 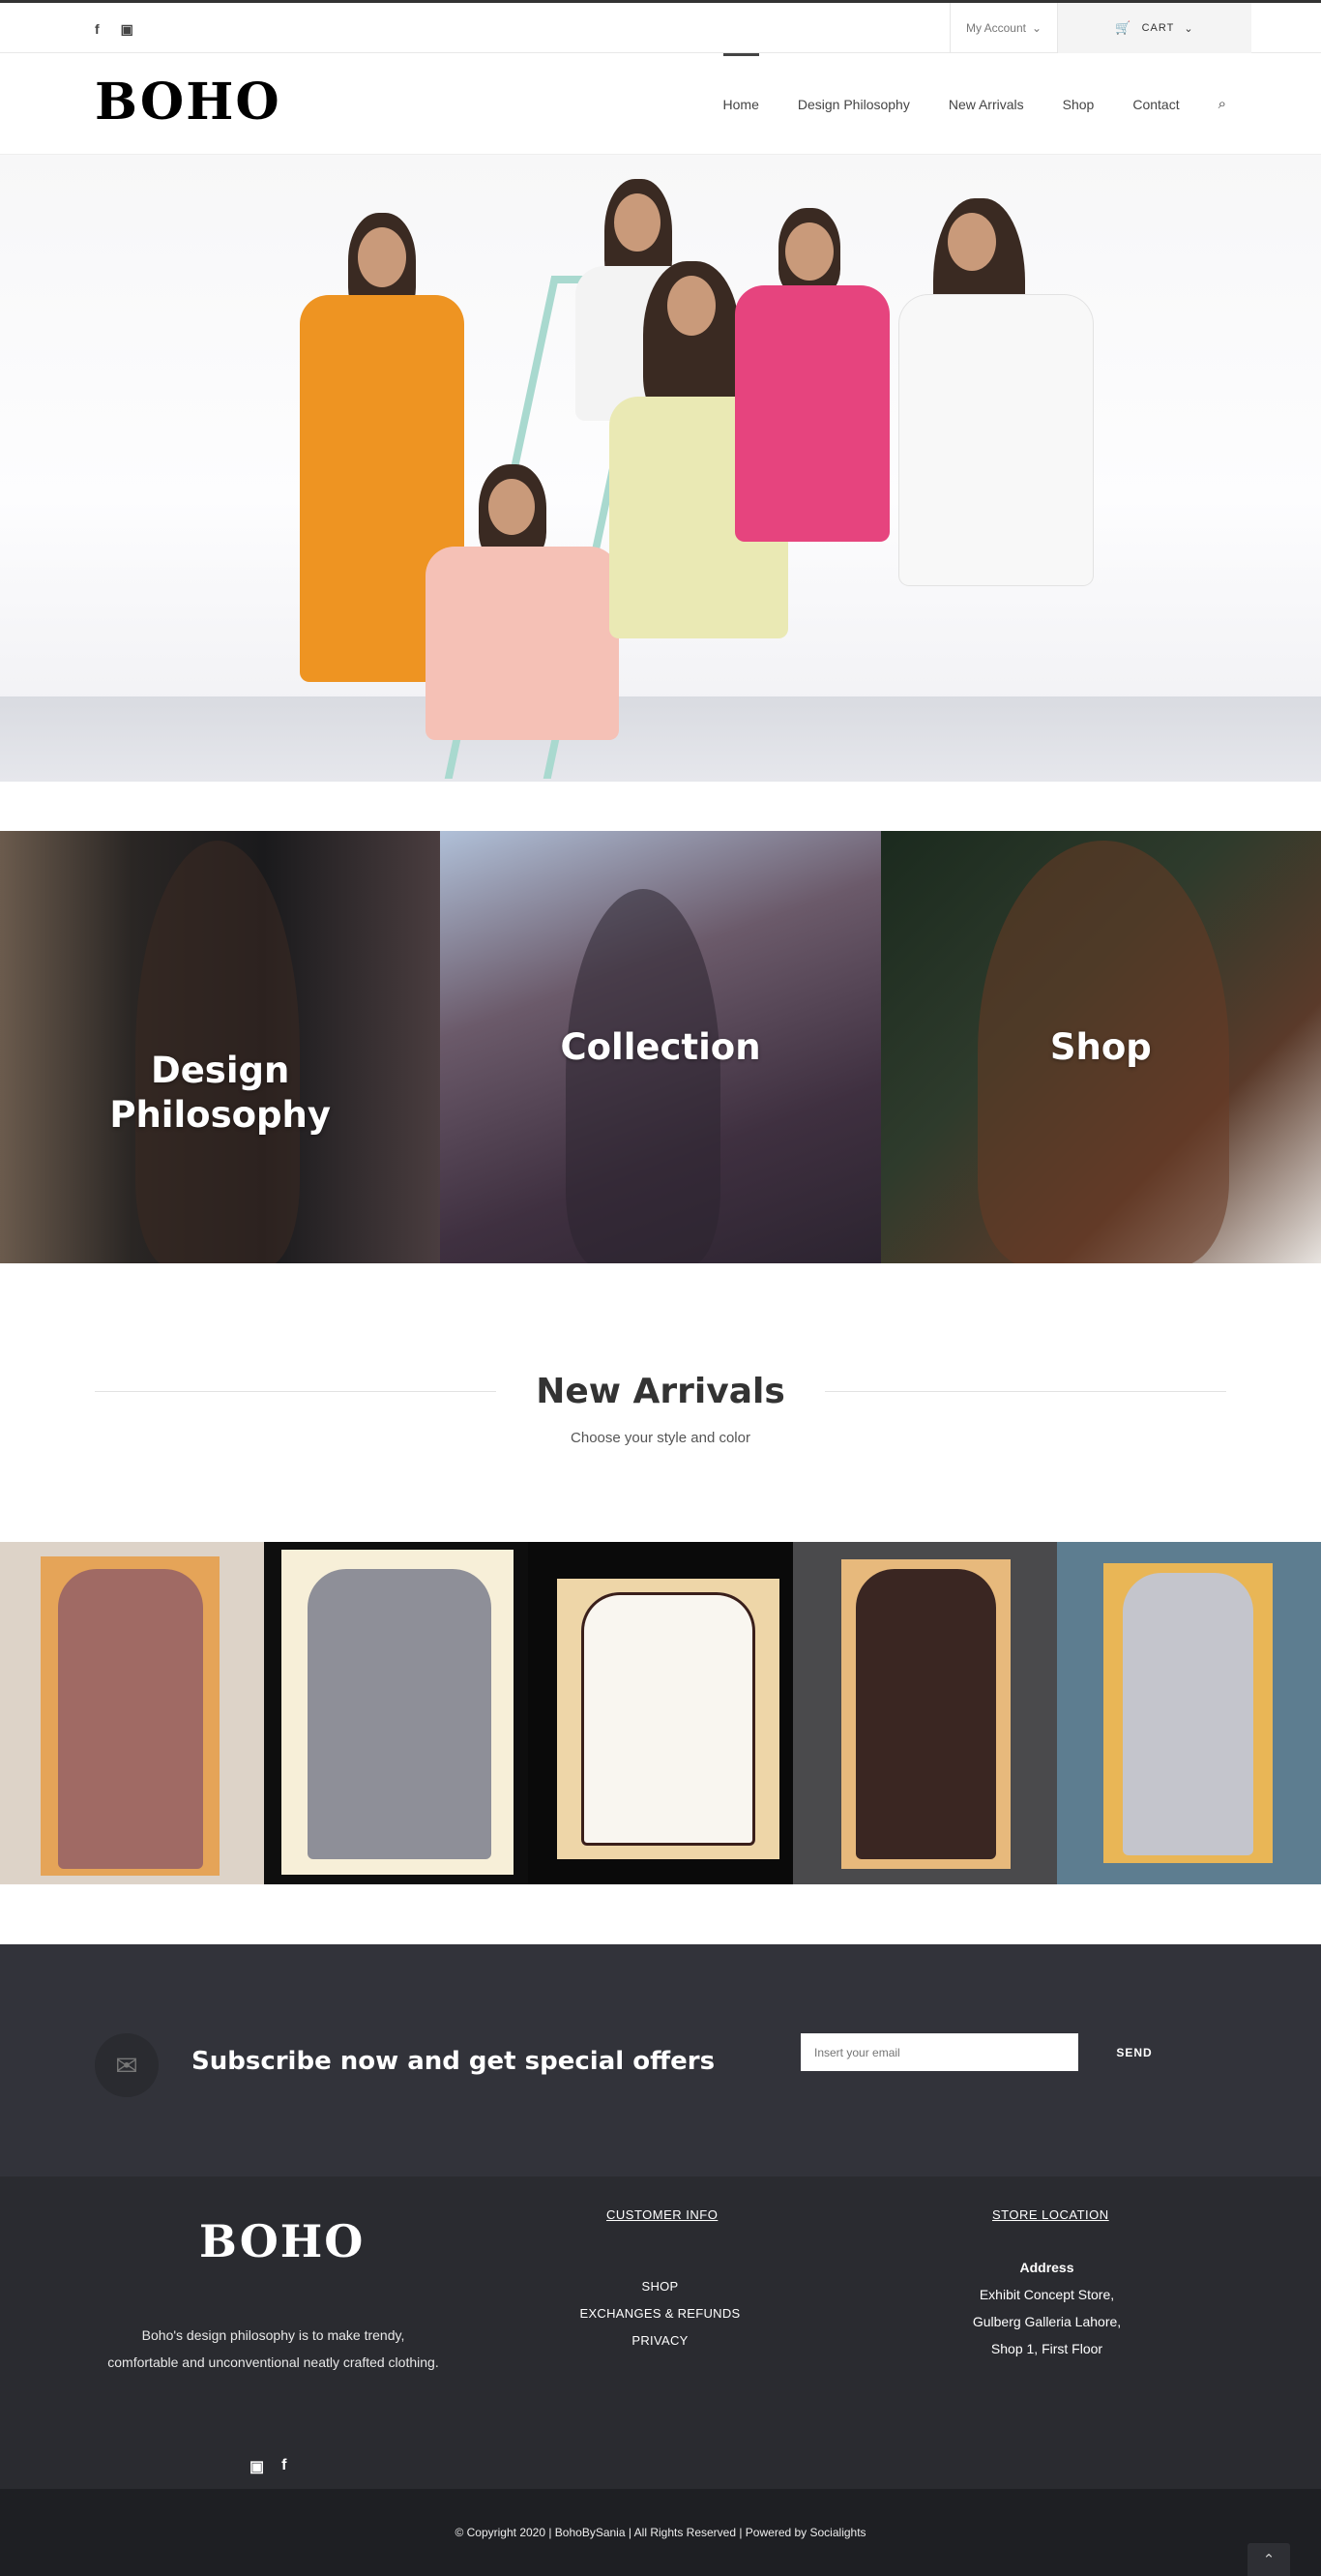 What do you see at coordinates (453, 2061) in the screenshot?
I see `subscribe-title: Subscribe now and get special offers` at bounding box center [453, 2061].